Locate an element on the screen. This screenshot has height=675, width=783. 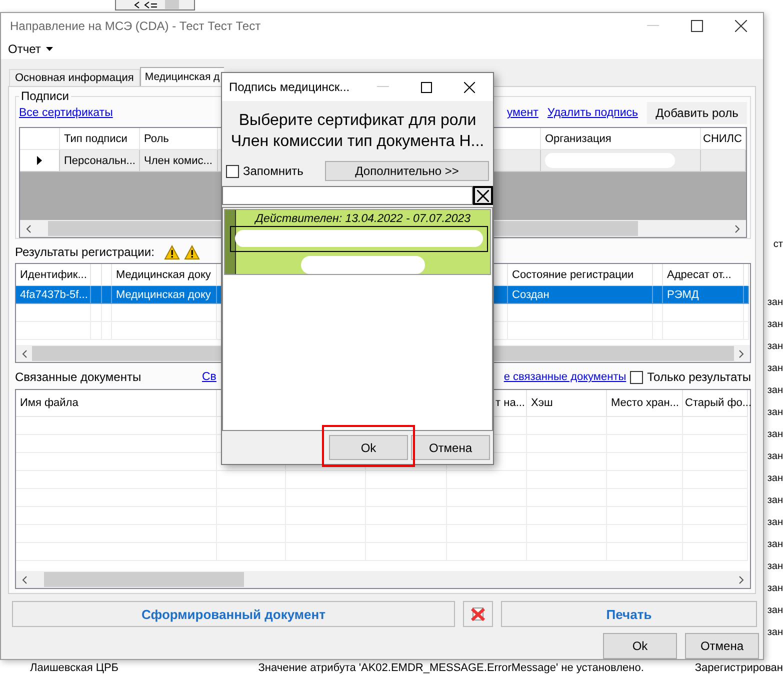
column-header: Хэш is located at coordinates (567, 403).